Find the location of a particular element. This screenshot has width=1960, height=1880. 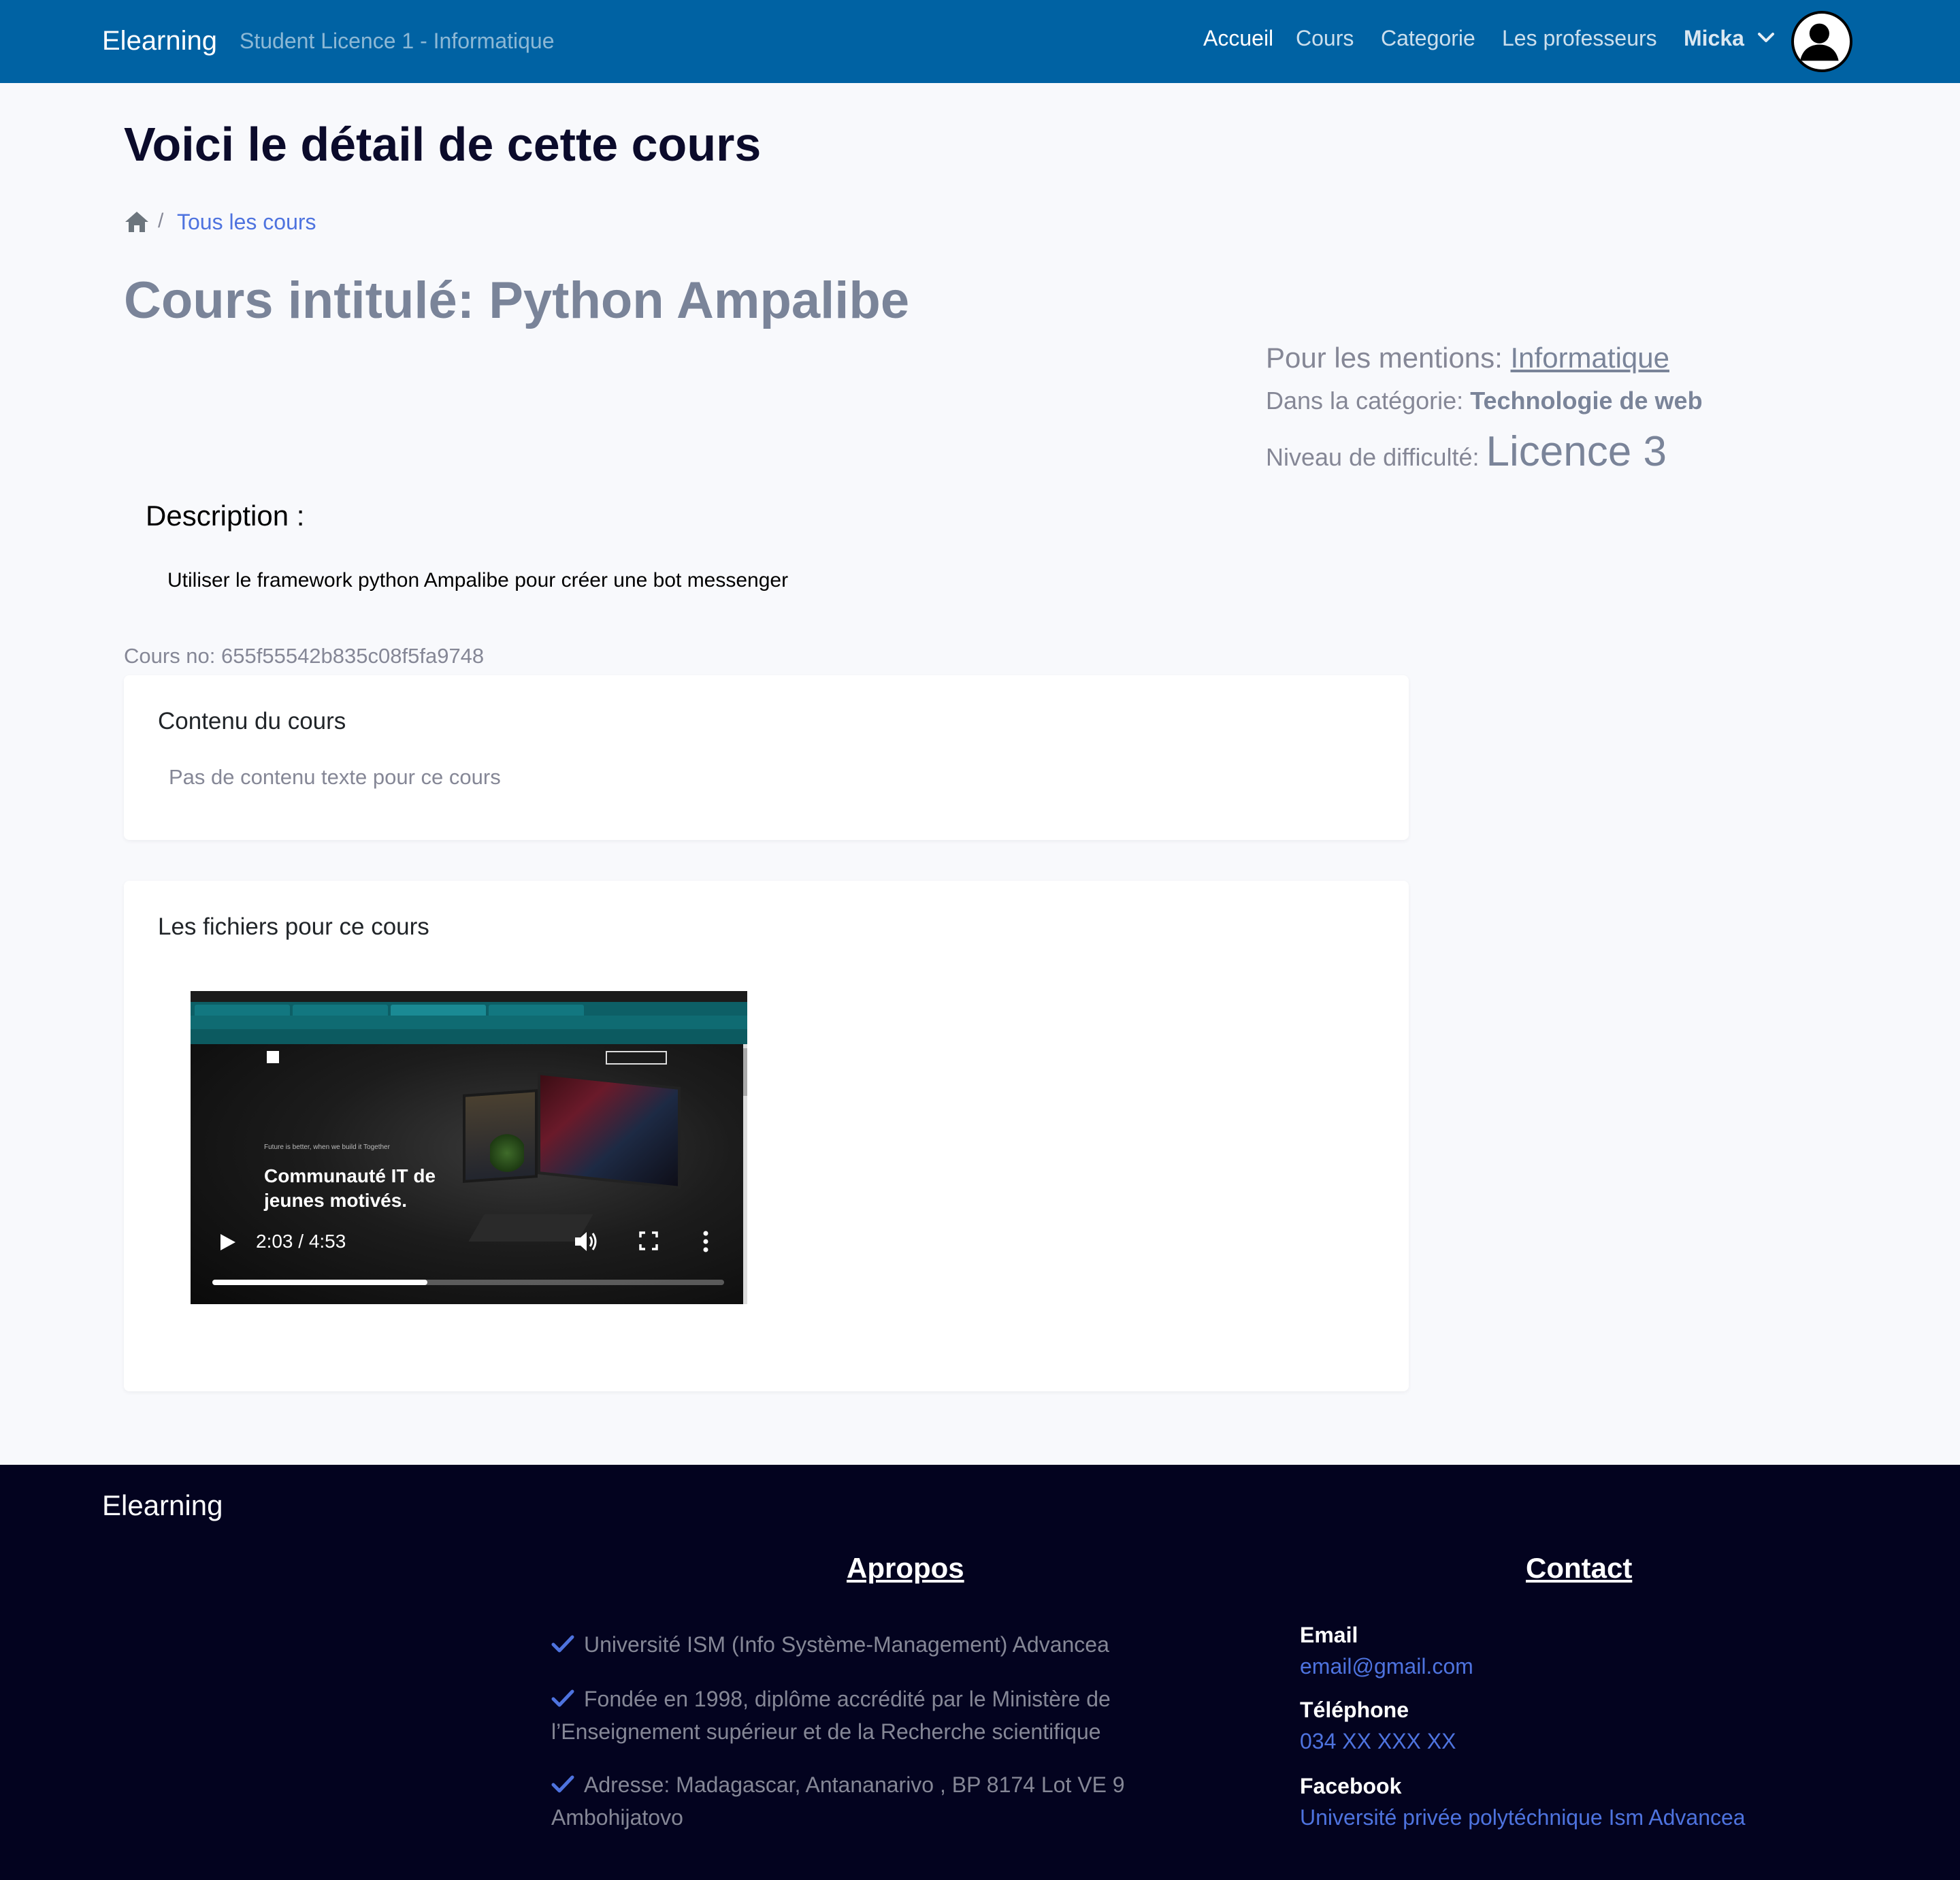

contact-phone-label: Téléphone is located at coordinates (1355, 1710).